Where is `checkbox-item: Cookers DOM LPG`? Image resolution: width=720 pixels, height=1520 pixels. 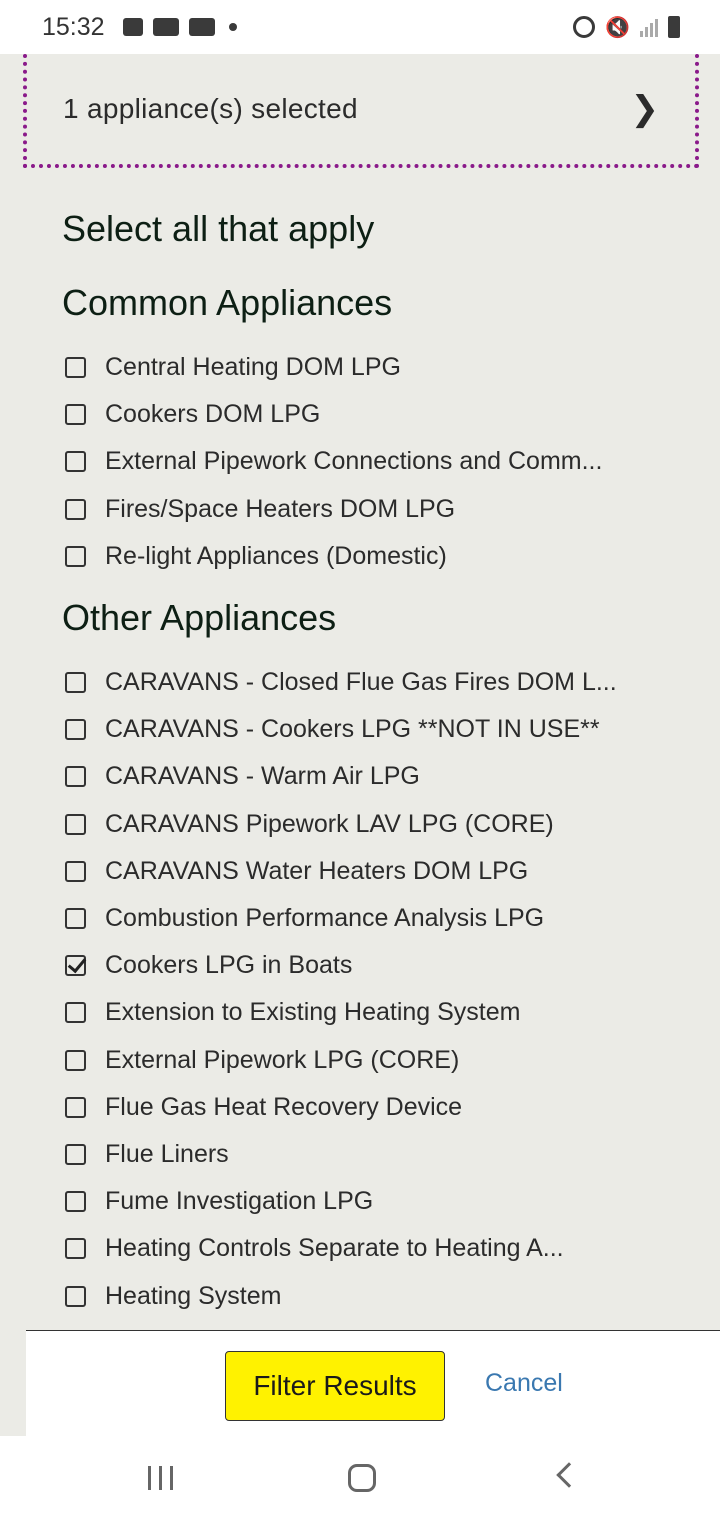 checkbox-item: Cookers DOM LPG is located at coordinates (332, 414).